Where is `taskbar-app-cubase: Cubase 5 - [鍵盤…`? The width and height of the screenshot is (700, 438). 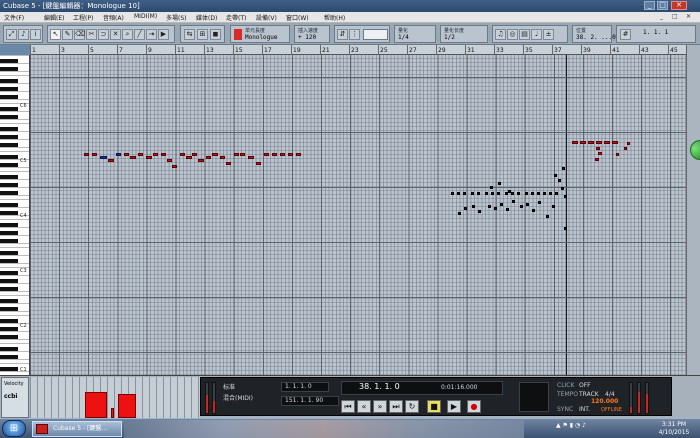 taskbar-app-cubase: Cubase 5 - [鍵盤… is located at coordinates (77, 429).